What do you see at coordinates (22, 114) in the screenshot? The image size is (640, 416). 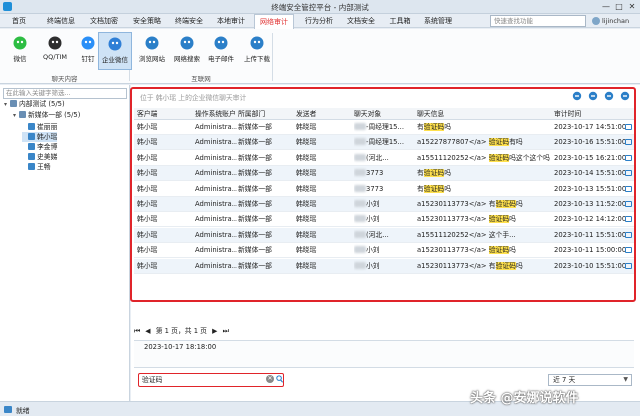 I see `group-icon` at bounding box center [22, 114].